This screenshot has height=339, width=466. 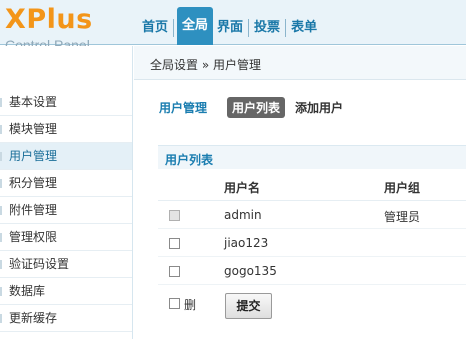 I want to click on top-nav: 首页 全局 界面 投票 表单, so click(x=229, y=26).